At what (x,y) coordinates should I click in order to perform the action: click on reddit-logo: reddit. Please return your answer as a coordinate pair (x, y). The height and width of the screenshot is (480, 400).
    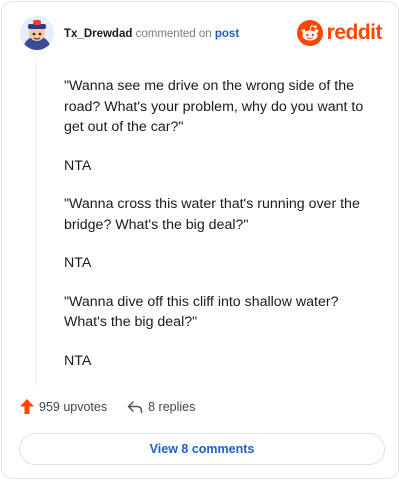
    Looking at the image, I should click on (339, 33).